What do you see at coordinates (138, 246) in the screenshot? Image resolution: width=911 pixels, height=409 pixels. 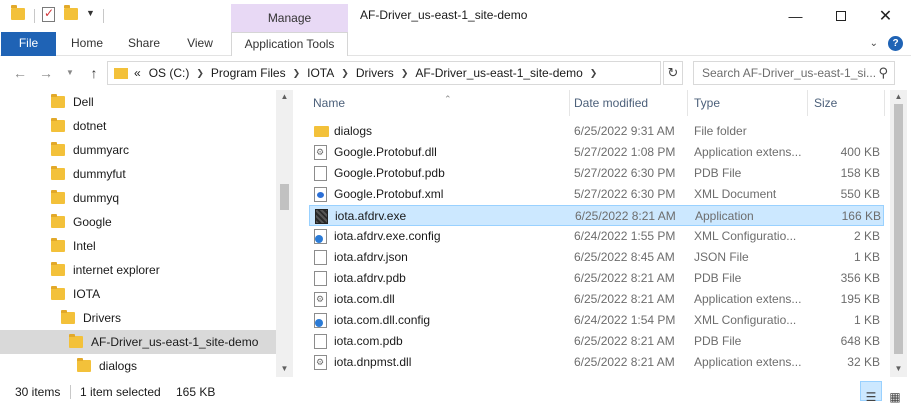 I see `tree-item: Intel` at bounding box center [138, 246].